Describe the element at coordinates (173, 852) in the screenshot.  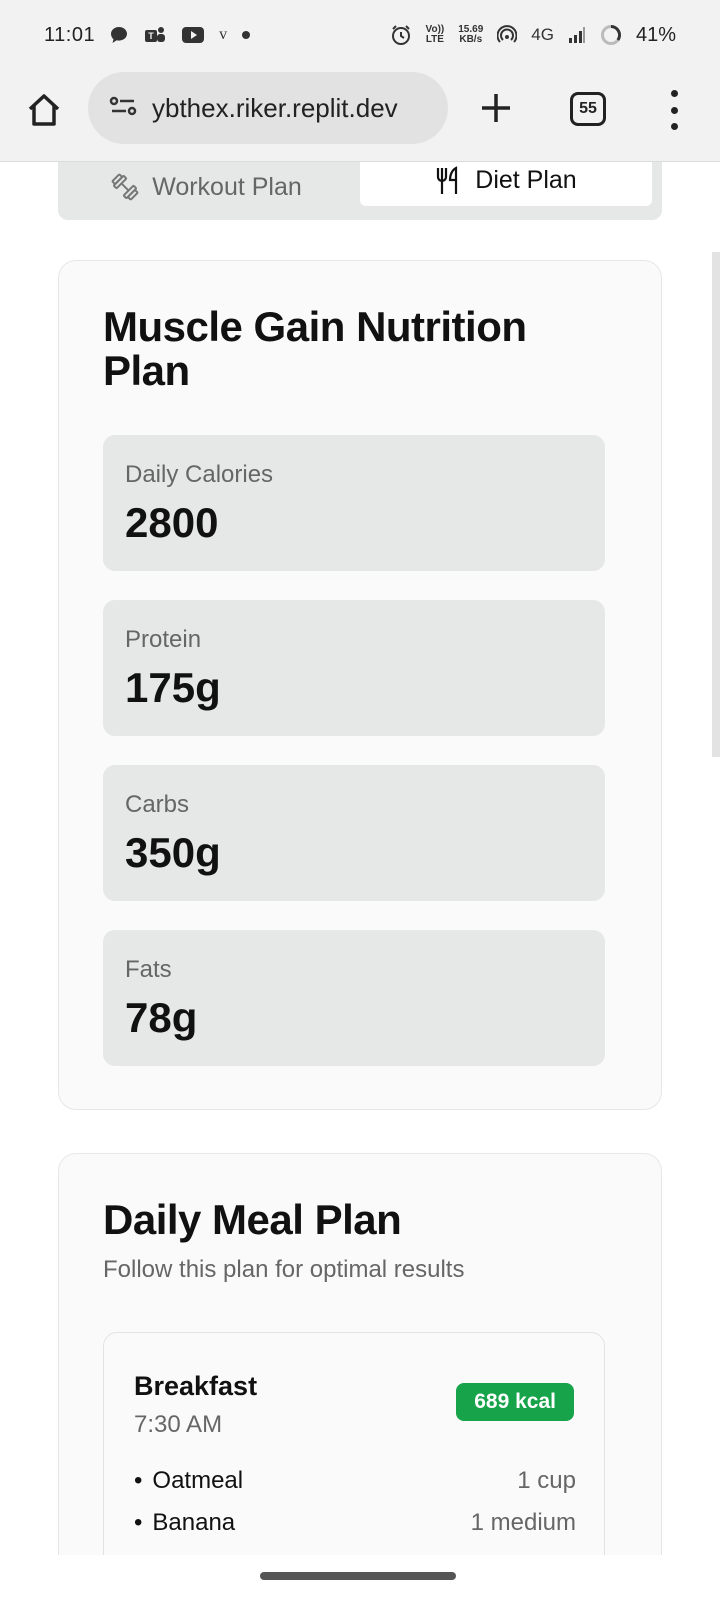
I see `stat-value: 350g` at that location.